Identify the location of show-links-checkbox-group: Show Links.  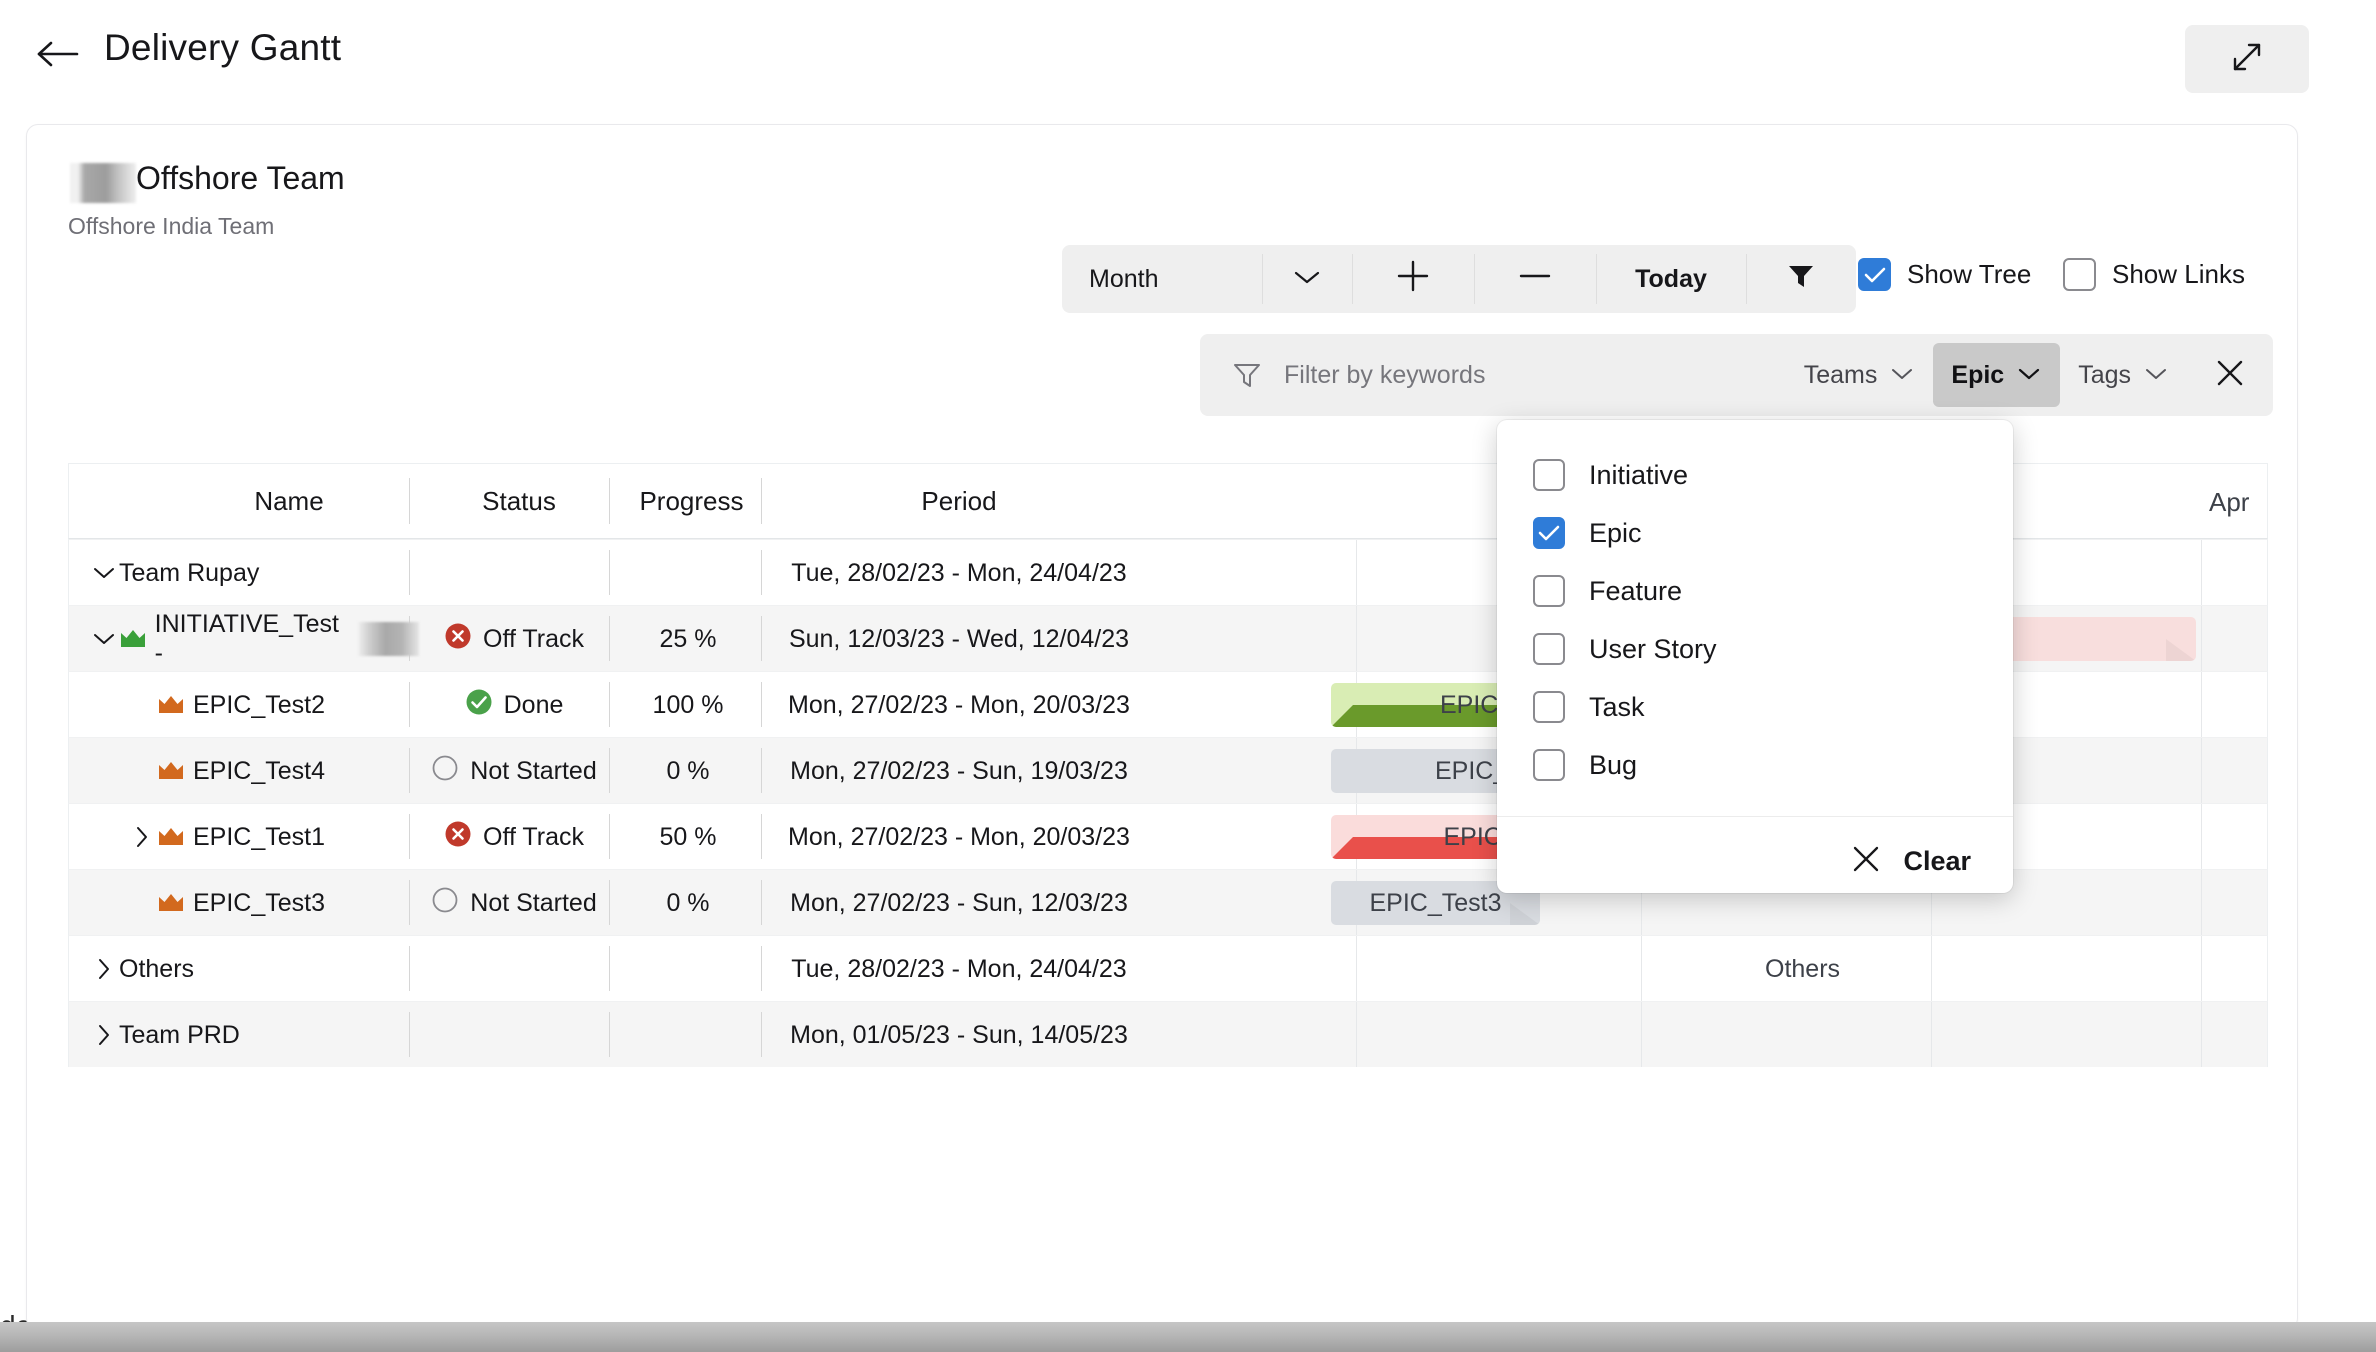
(2154, 274).